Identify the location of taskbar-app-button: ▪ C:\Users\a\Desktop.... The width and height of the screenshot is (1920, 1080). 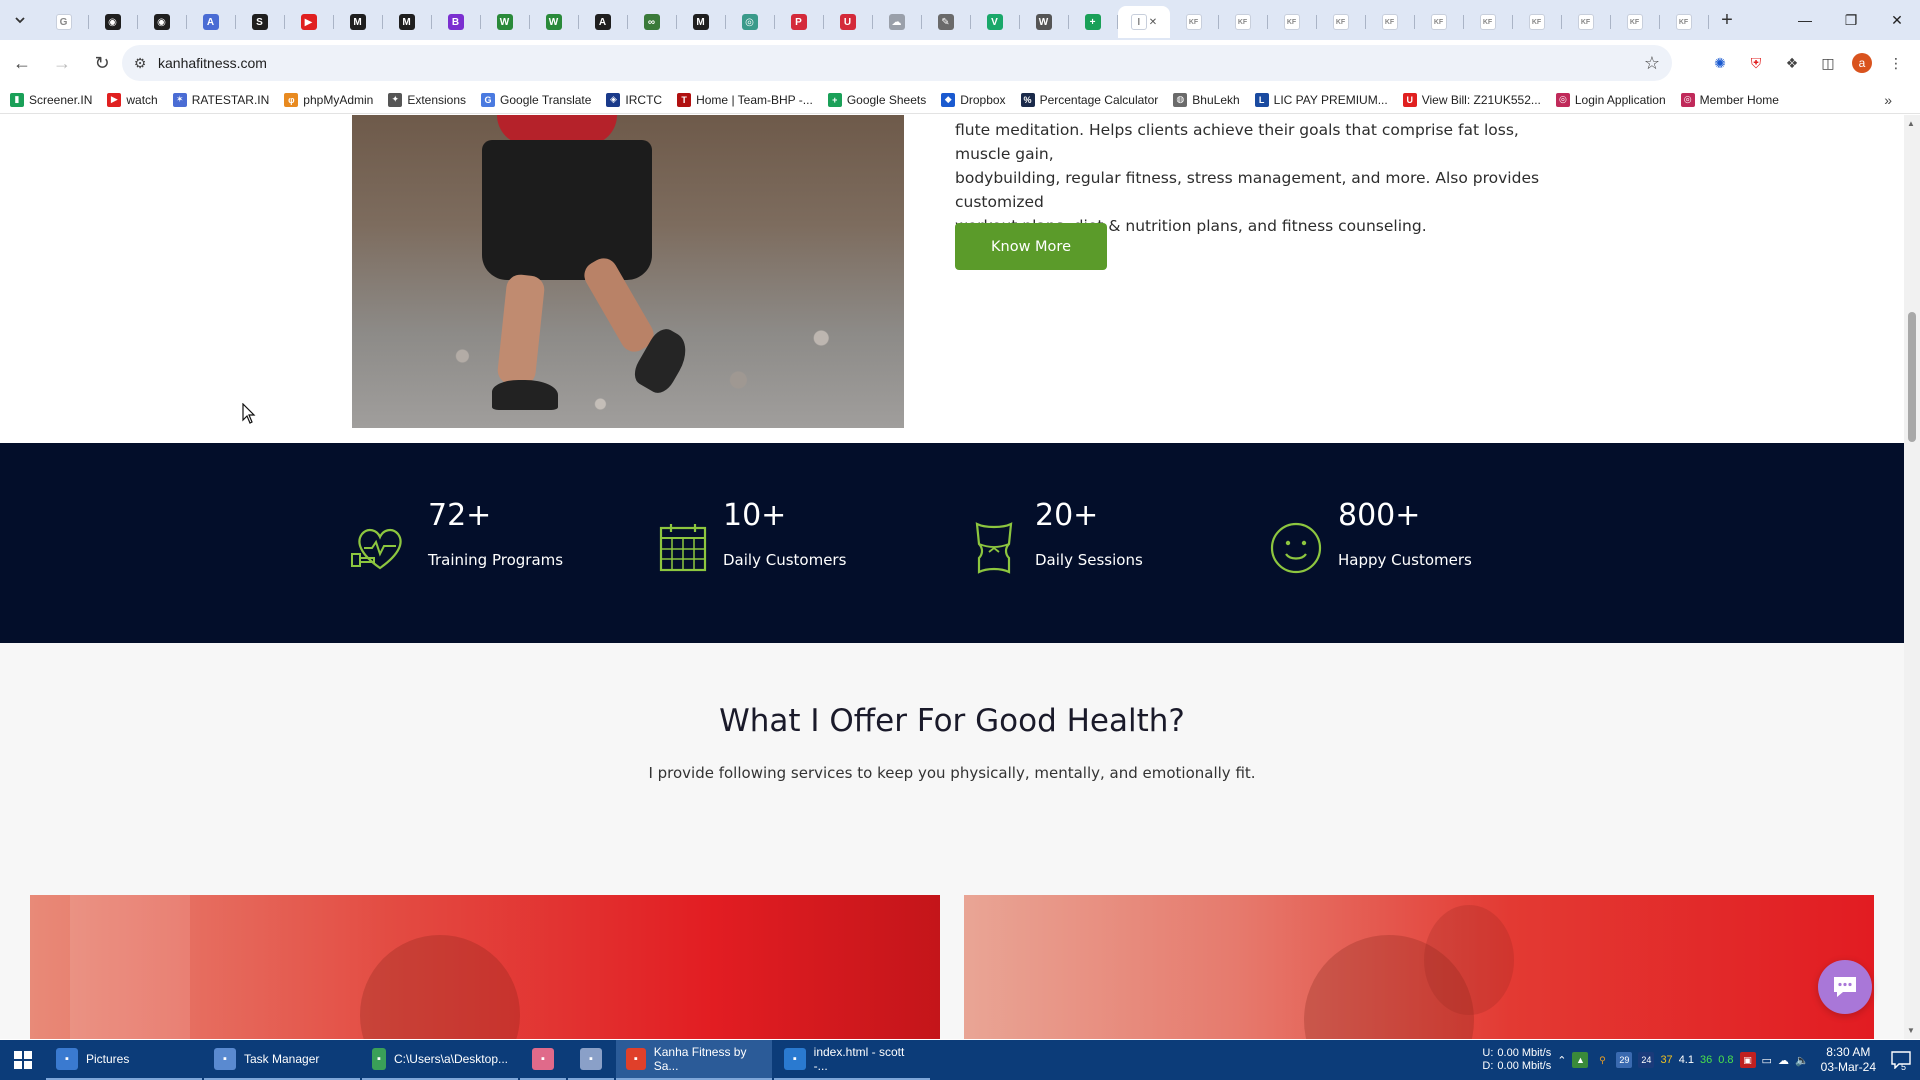
(440, 1060).